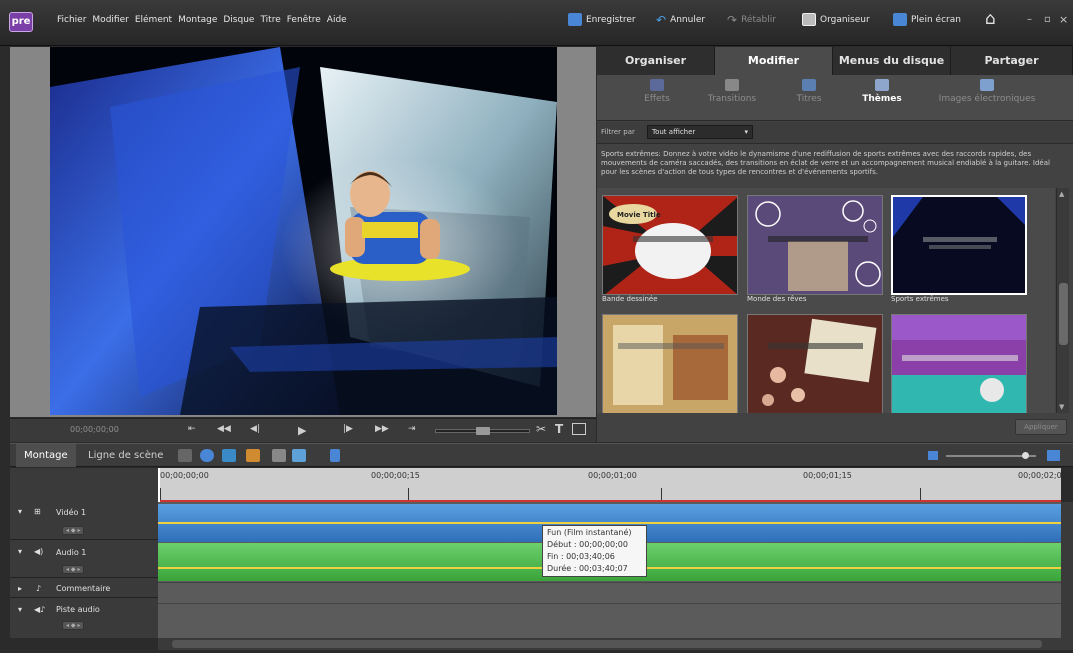 The height and width of the screenshot is (653, 1073). Describe the element at coordinates (882, 91) in the screenshot. I see `subtab-themes: Thèmes` at that location.